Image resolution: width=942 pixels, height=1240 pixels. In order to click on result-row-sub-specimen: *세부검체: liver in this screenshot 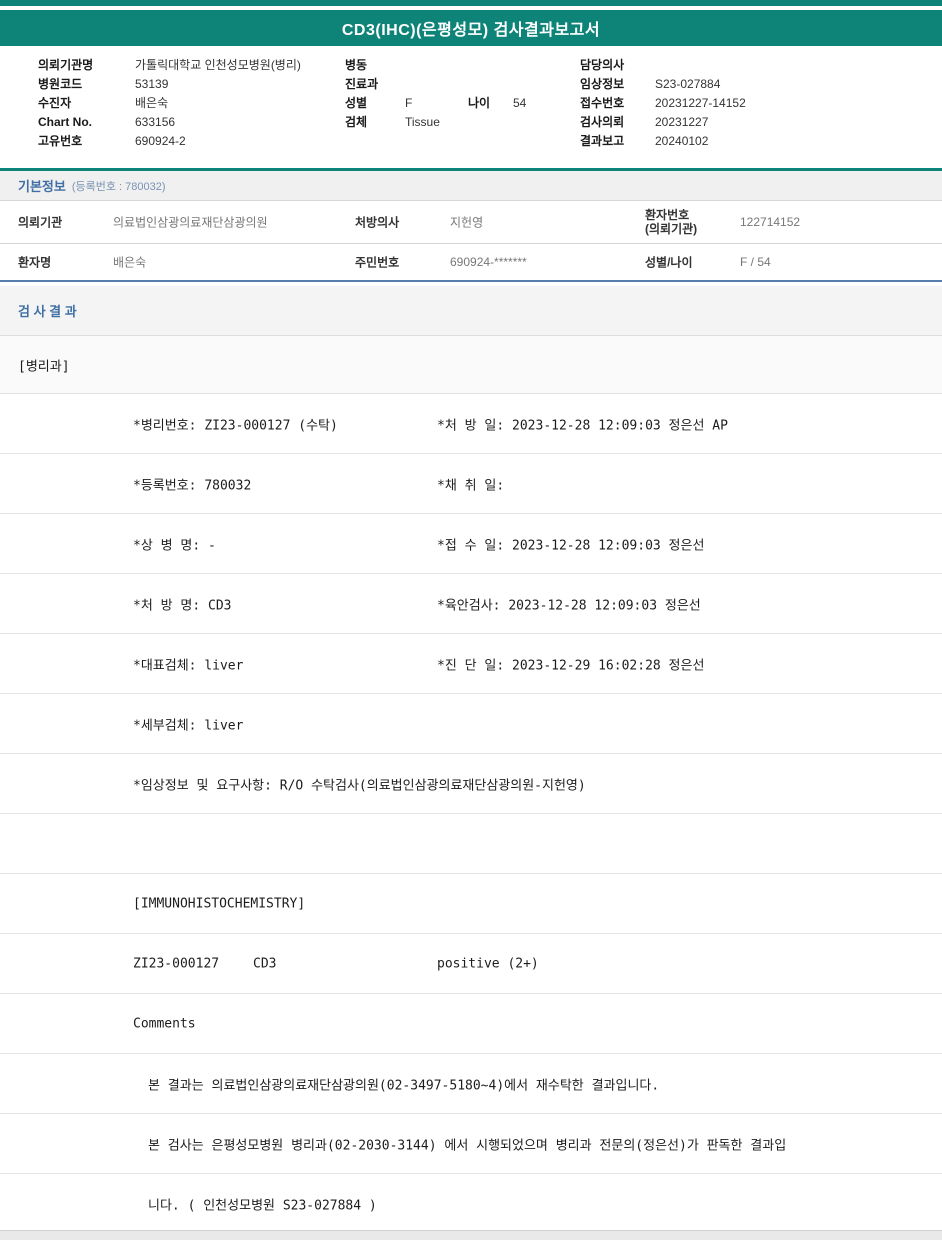, I will do `click(471, 724)`.